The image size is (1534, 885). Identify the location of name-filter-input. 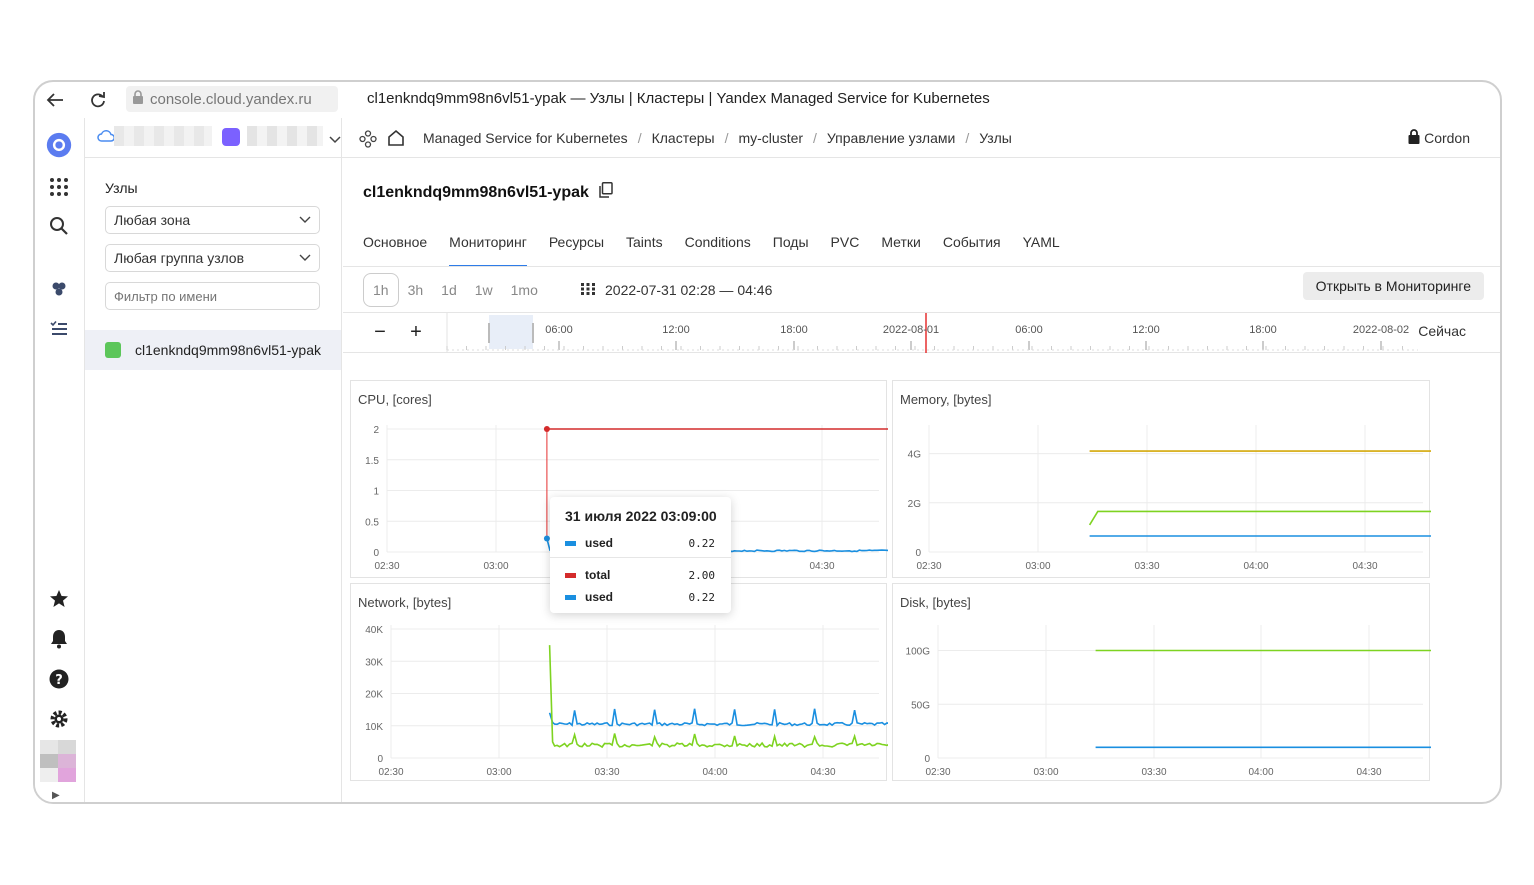
(212, 296).